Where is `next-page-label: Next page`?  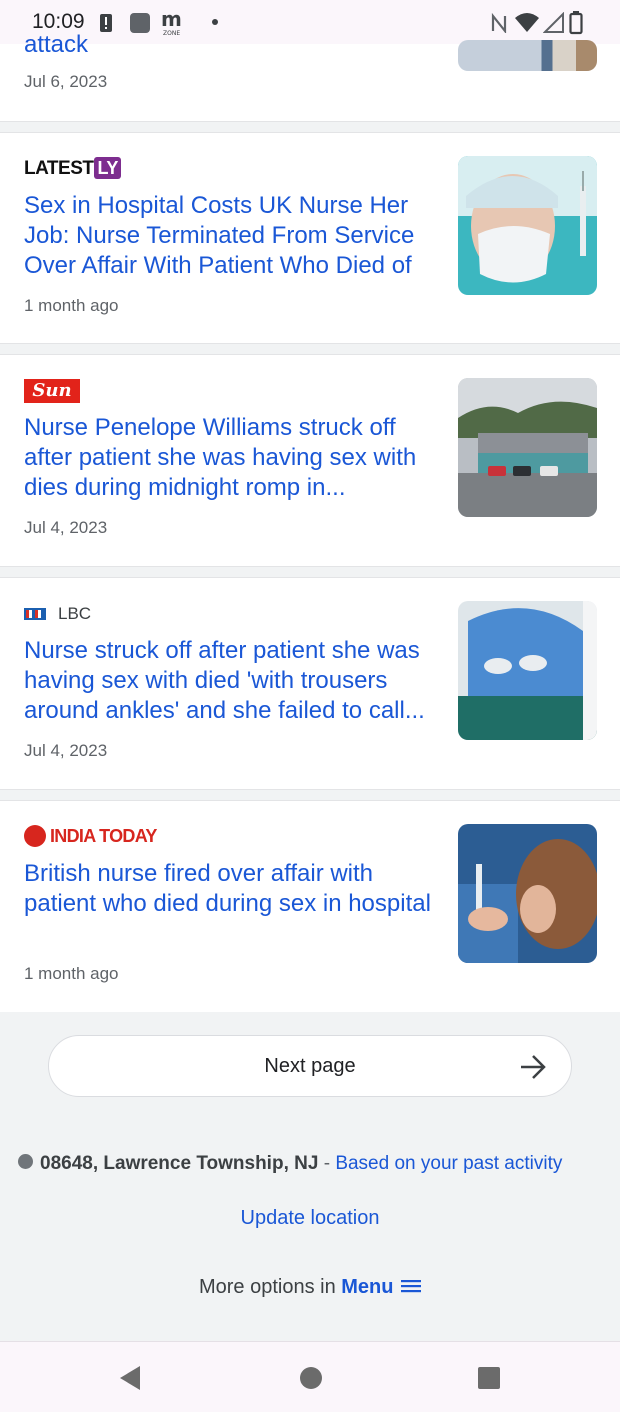 next-page-label: Next page is located at coordinates (310, 1066).